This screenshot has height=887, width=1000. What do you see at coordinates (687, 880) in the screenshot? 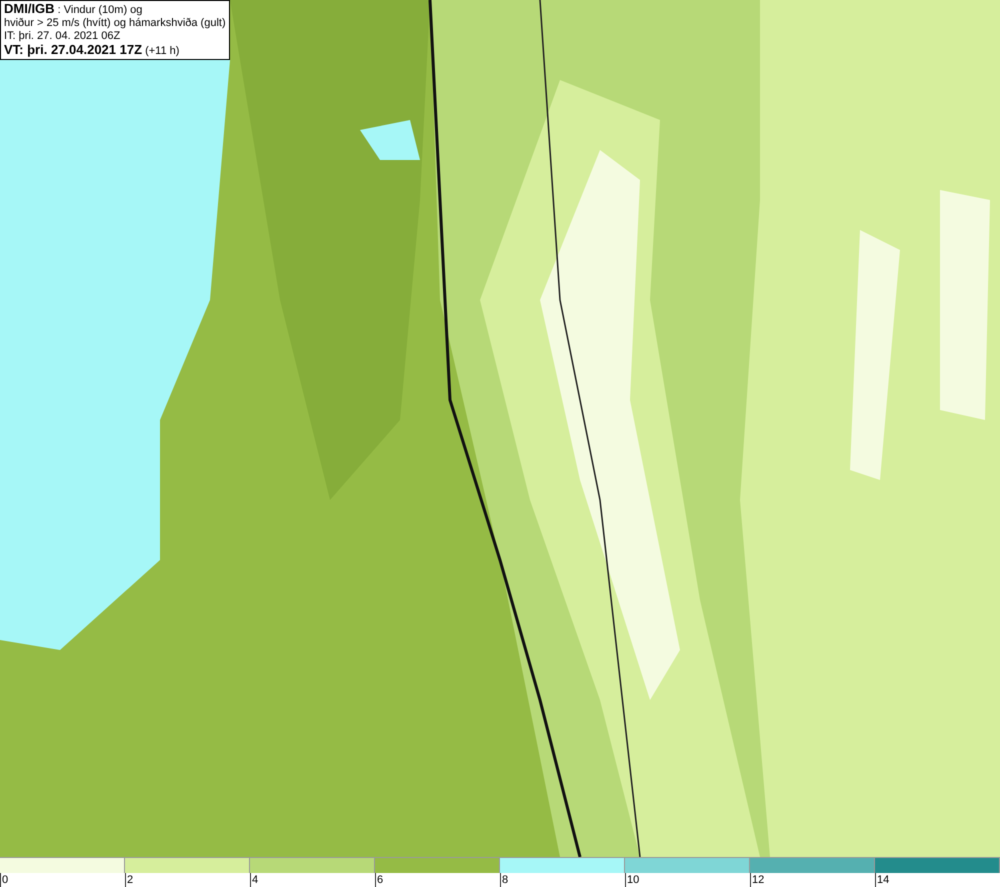
I see `legend-tick-label: 10` at bounding box center [687, 880].